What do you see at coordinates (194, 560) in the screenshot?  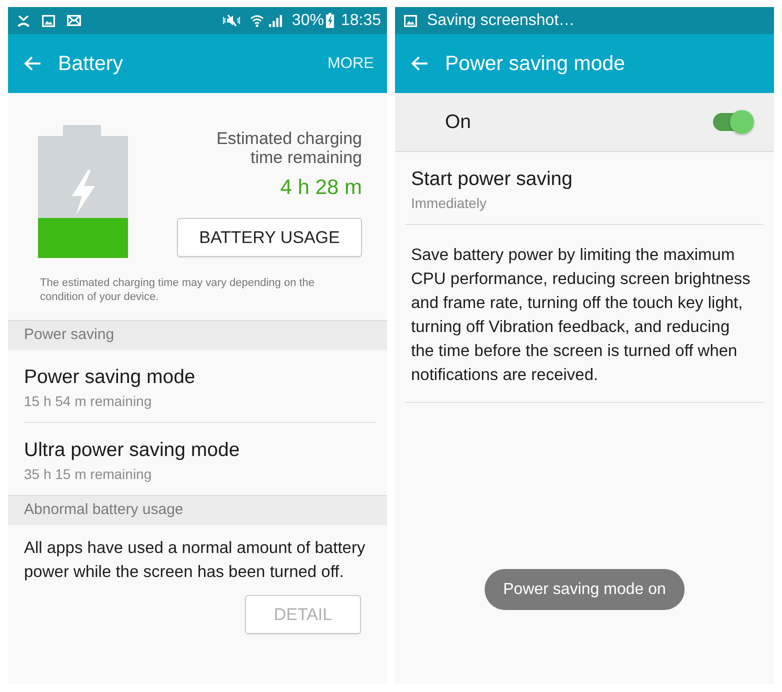 I see `abnormal-usage-text: All apps have used a normal amount of battery power while the screen has been turned off.` at bounding box center [194, 560].